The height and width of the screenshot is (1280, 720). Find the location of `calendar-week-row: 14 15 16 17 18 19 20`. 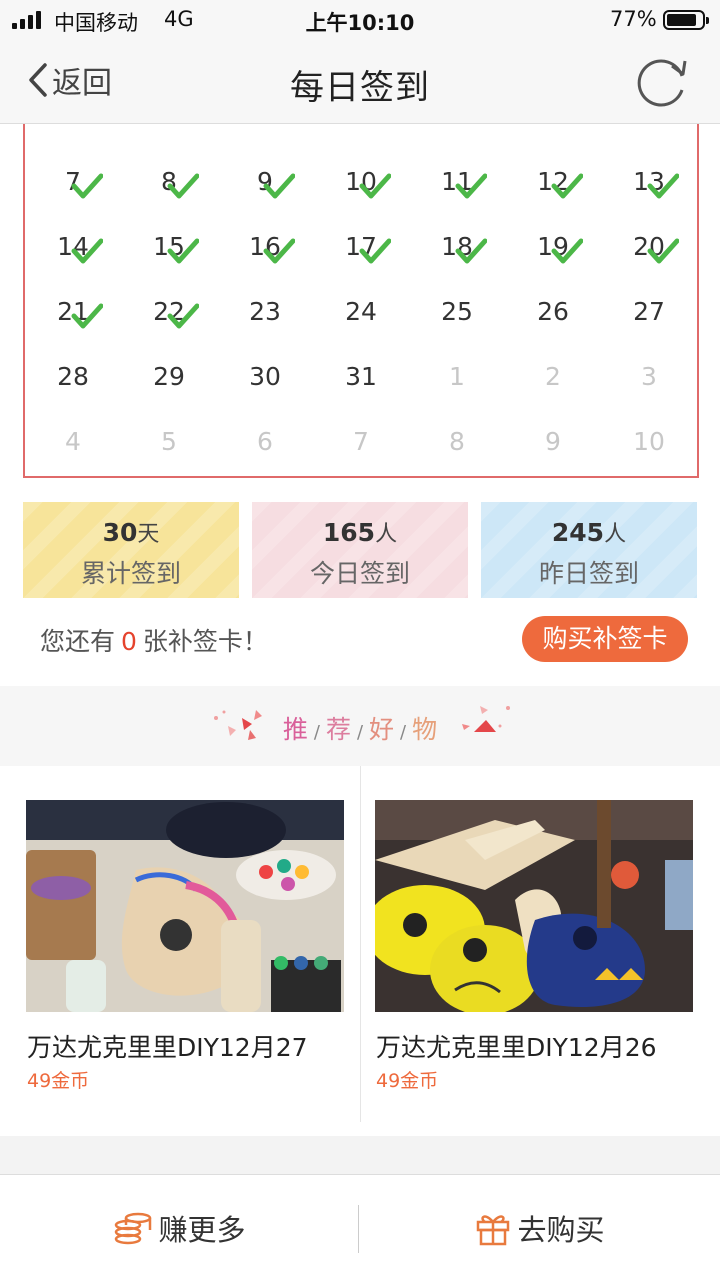

calendar-week-row: 14 15 16 17 18 19 20 is located at coordinates (361, 249).